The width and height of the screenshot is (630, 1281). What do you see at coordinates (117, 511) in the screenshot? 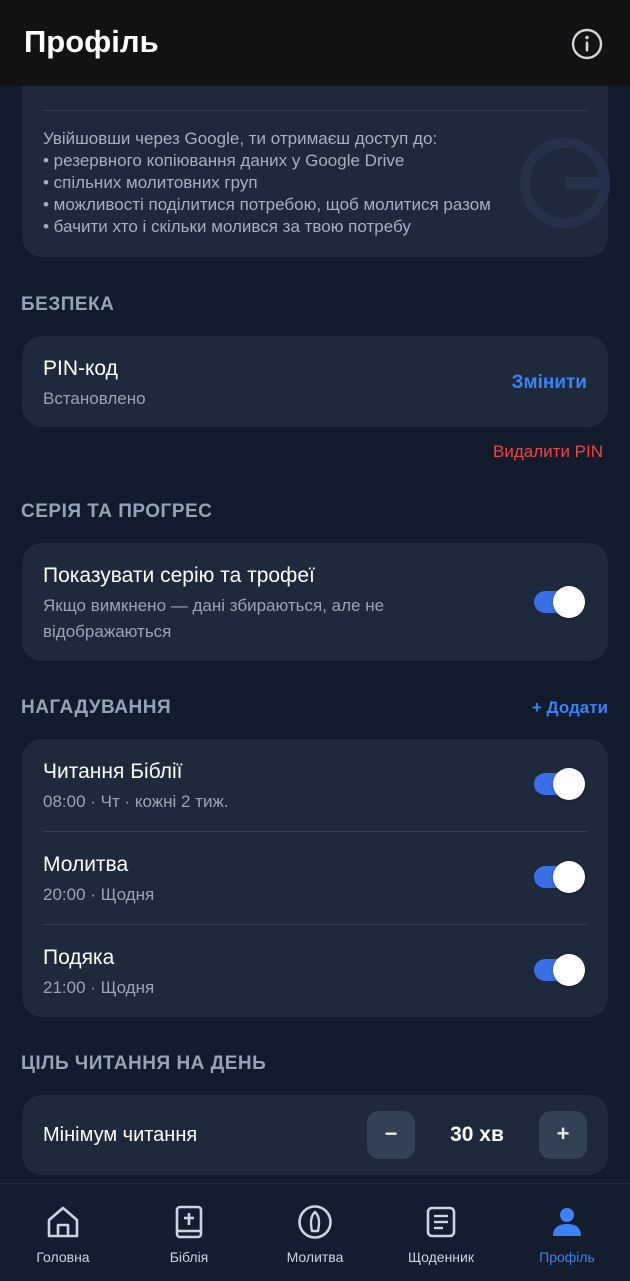
I see `section-streak-title: СЕРІЯ ТА ПРОГРЕС` at bounding box center [117, 511].